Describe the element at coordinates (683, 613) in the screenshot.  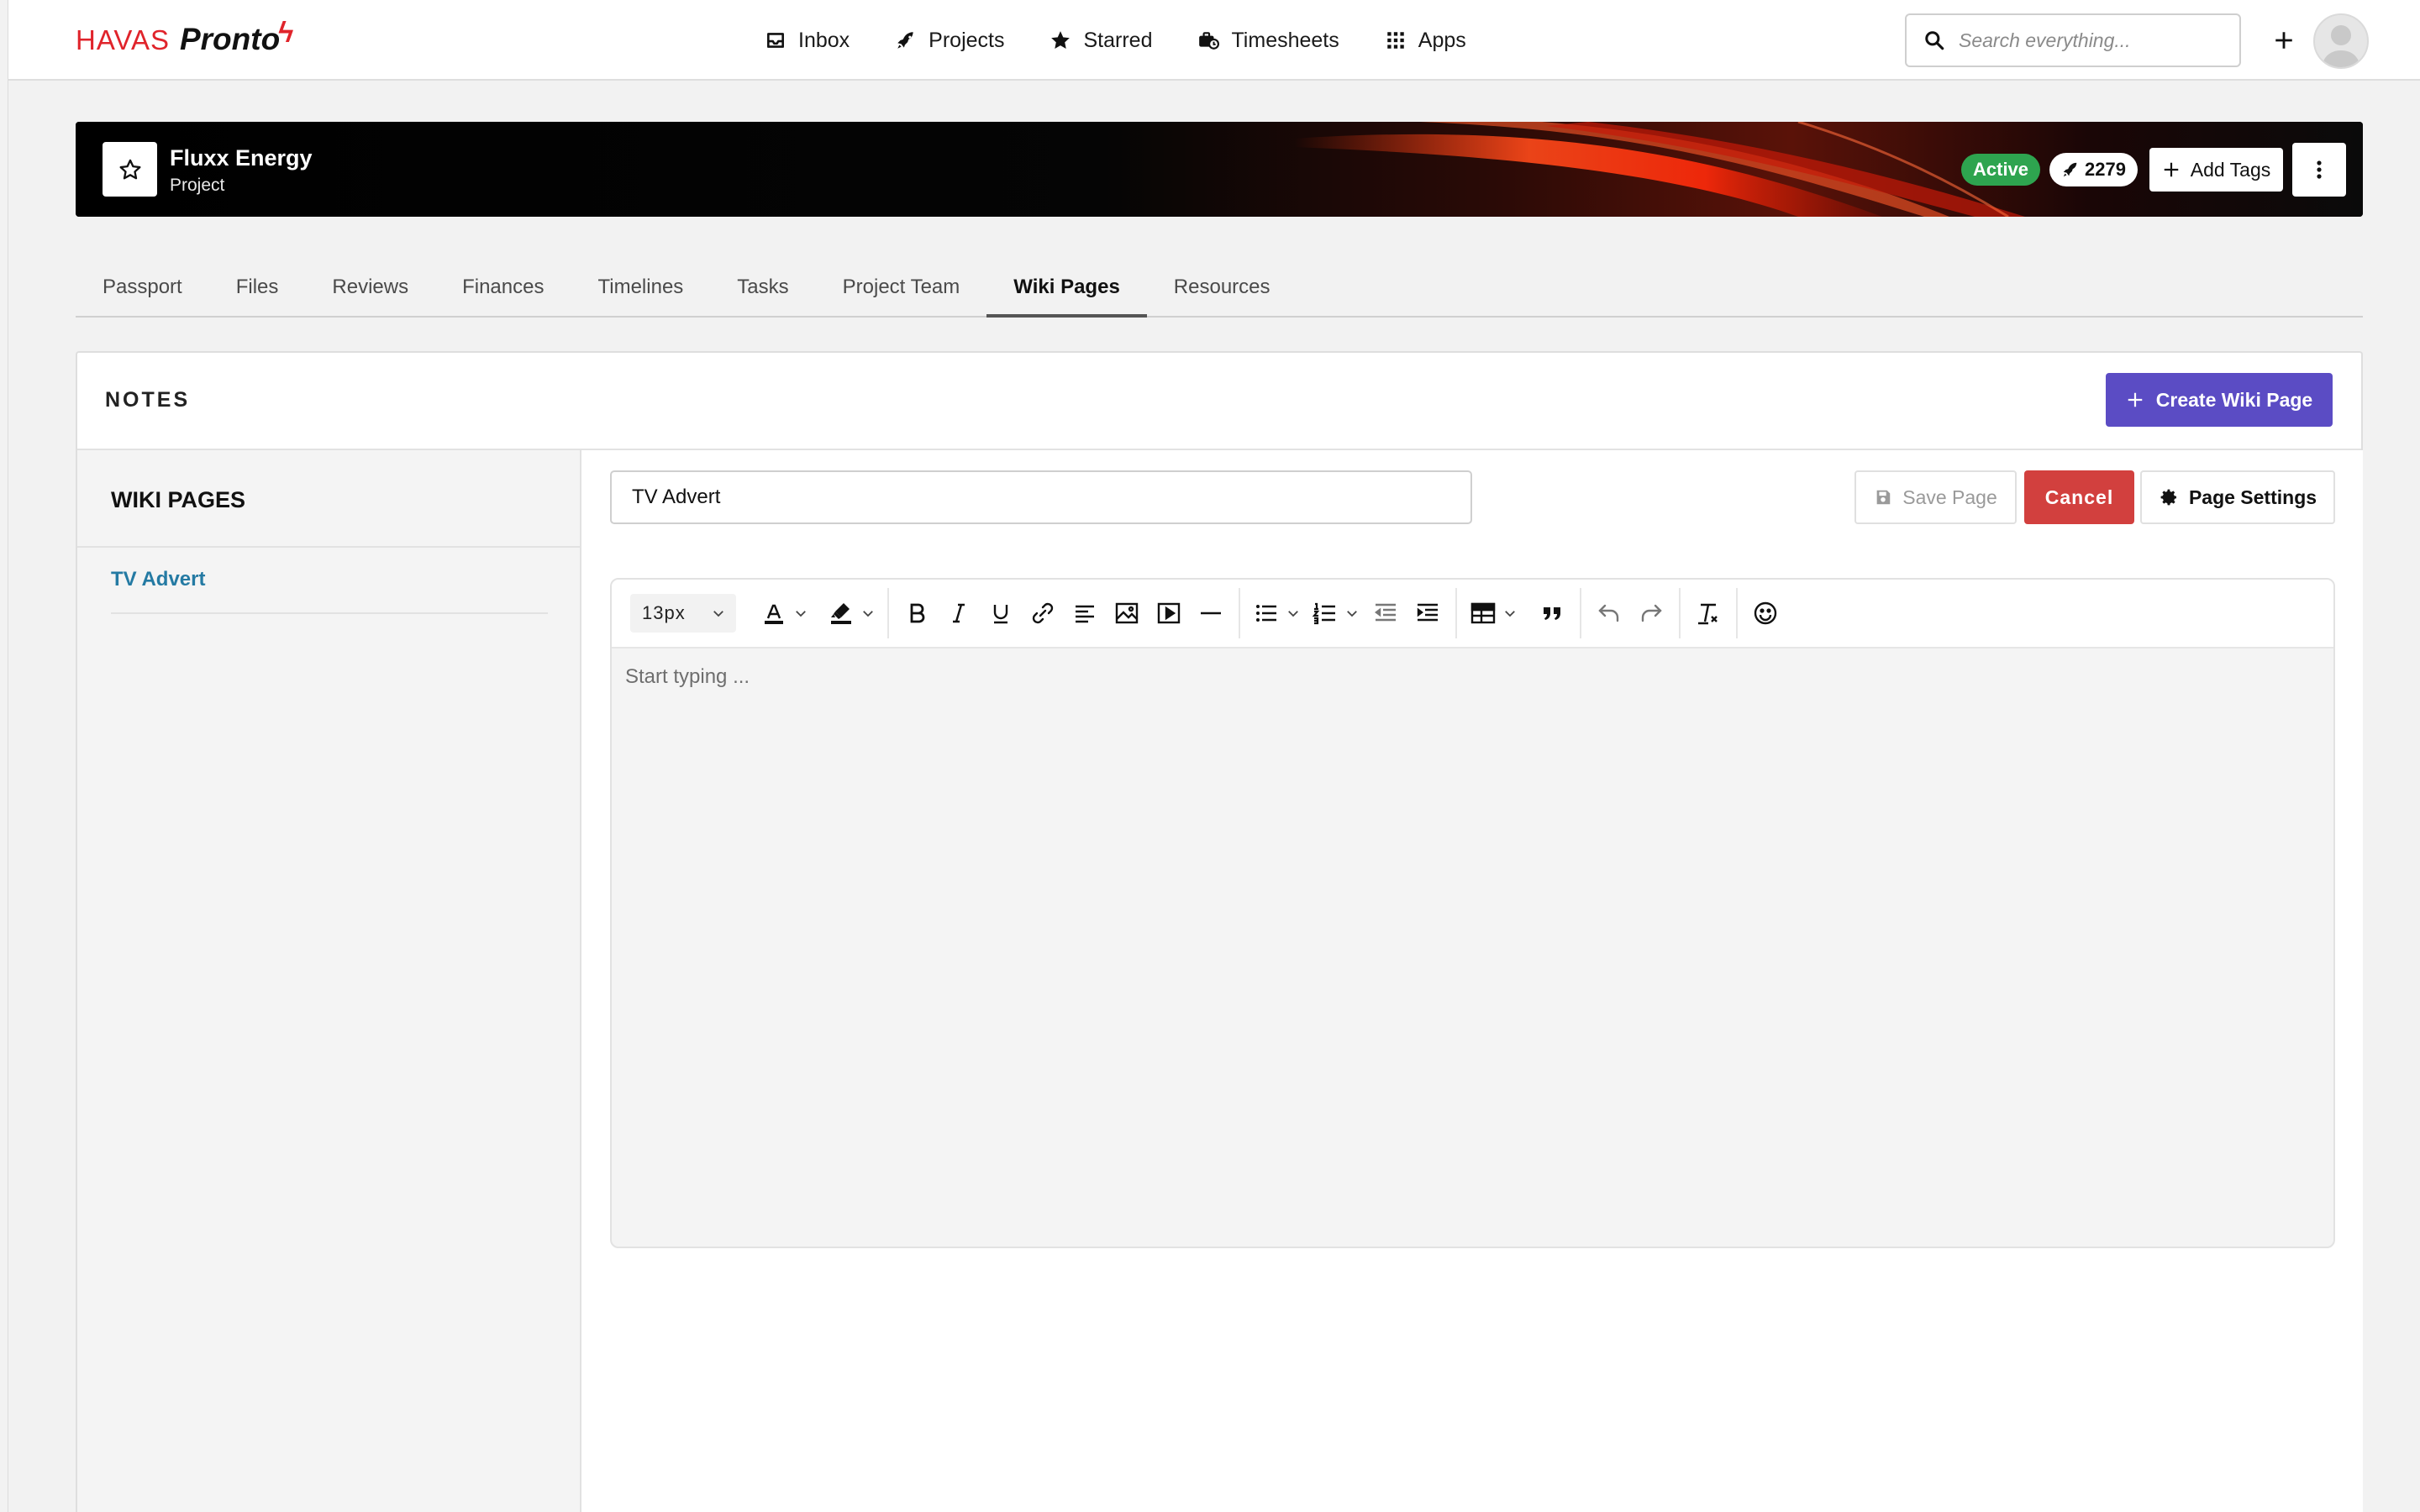
I see `font-size-select: 13px` at that location.